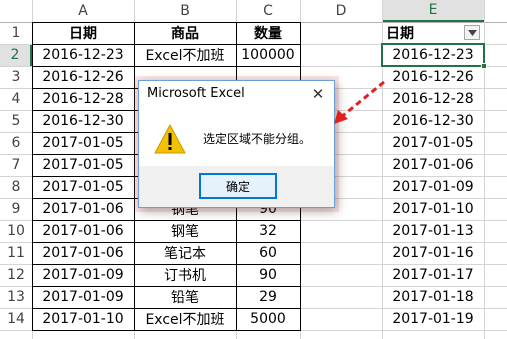 The image size is (507, 339). I want to click on table-cell: 订书机, so click(185, 275).